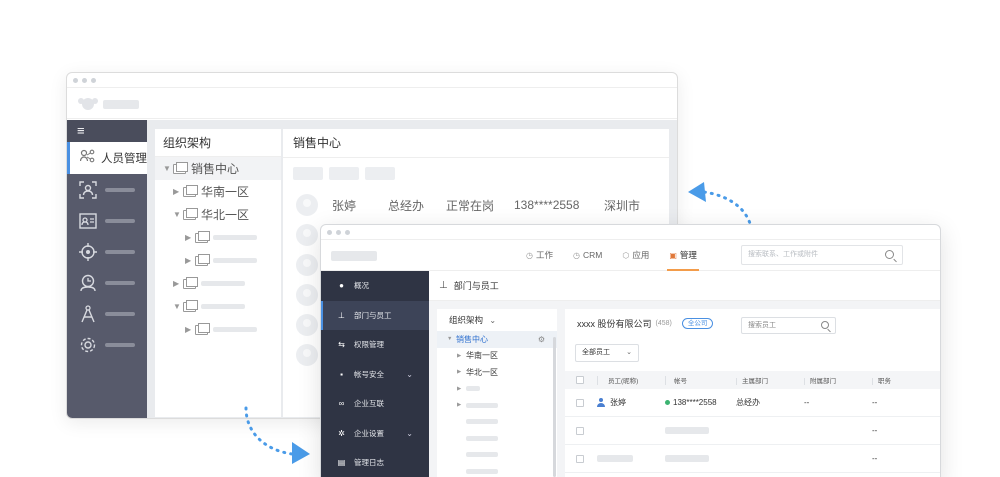  Describe the element at coordinates (607, 353) in the screenshot. I see `employee-filter-select: 全部员工 ⌄` at that location.